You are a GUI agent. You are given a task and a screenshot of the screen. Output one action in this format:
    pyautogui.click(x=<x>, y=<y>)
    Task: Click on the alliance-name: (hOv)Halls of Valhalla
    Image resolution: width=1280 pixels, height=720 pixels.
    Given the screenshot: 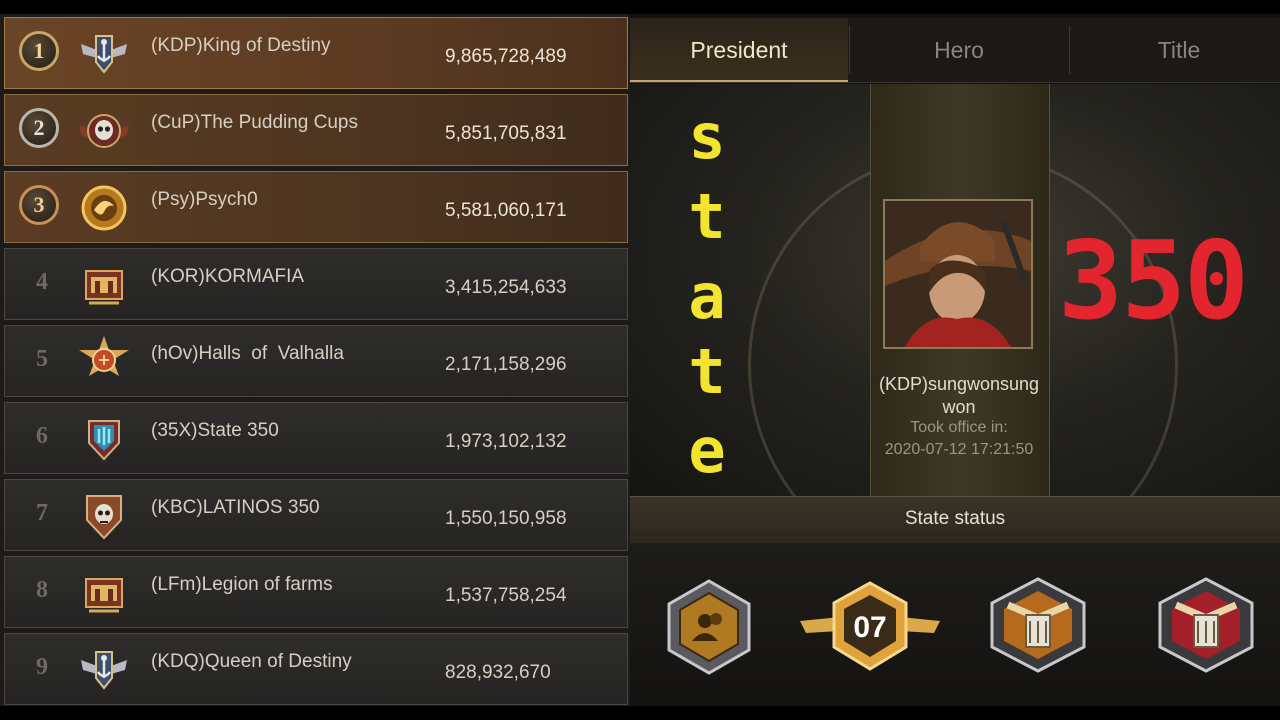 What is the action you would take?
    pyautogui.click(x=247, y=353)
    